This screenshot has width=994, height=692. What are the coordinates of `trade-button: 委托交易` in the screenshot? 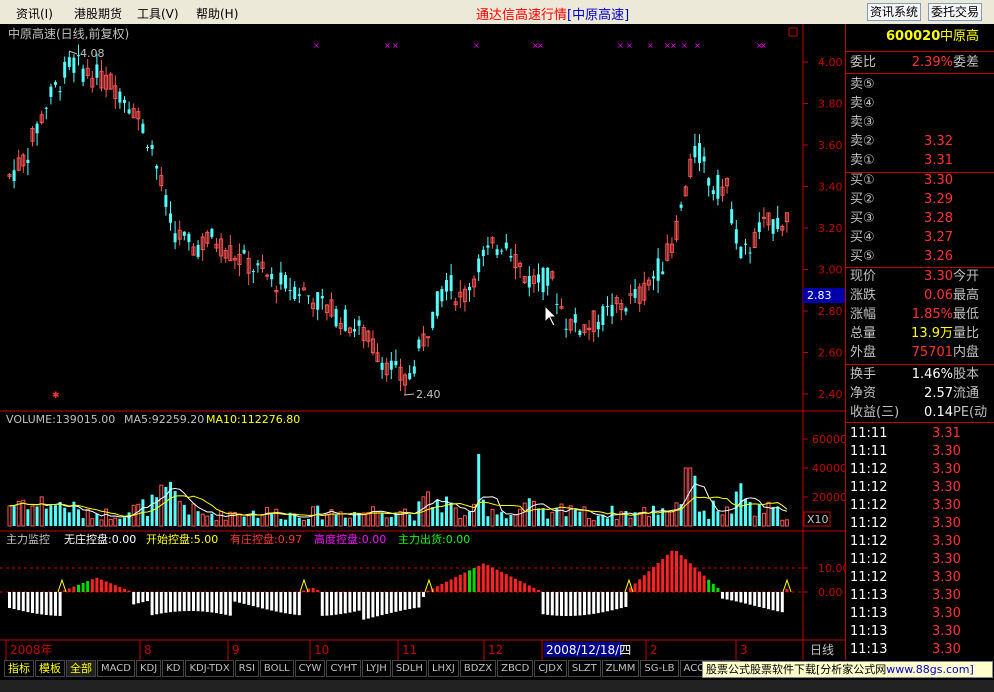 It's located at (955, 12).